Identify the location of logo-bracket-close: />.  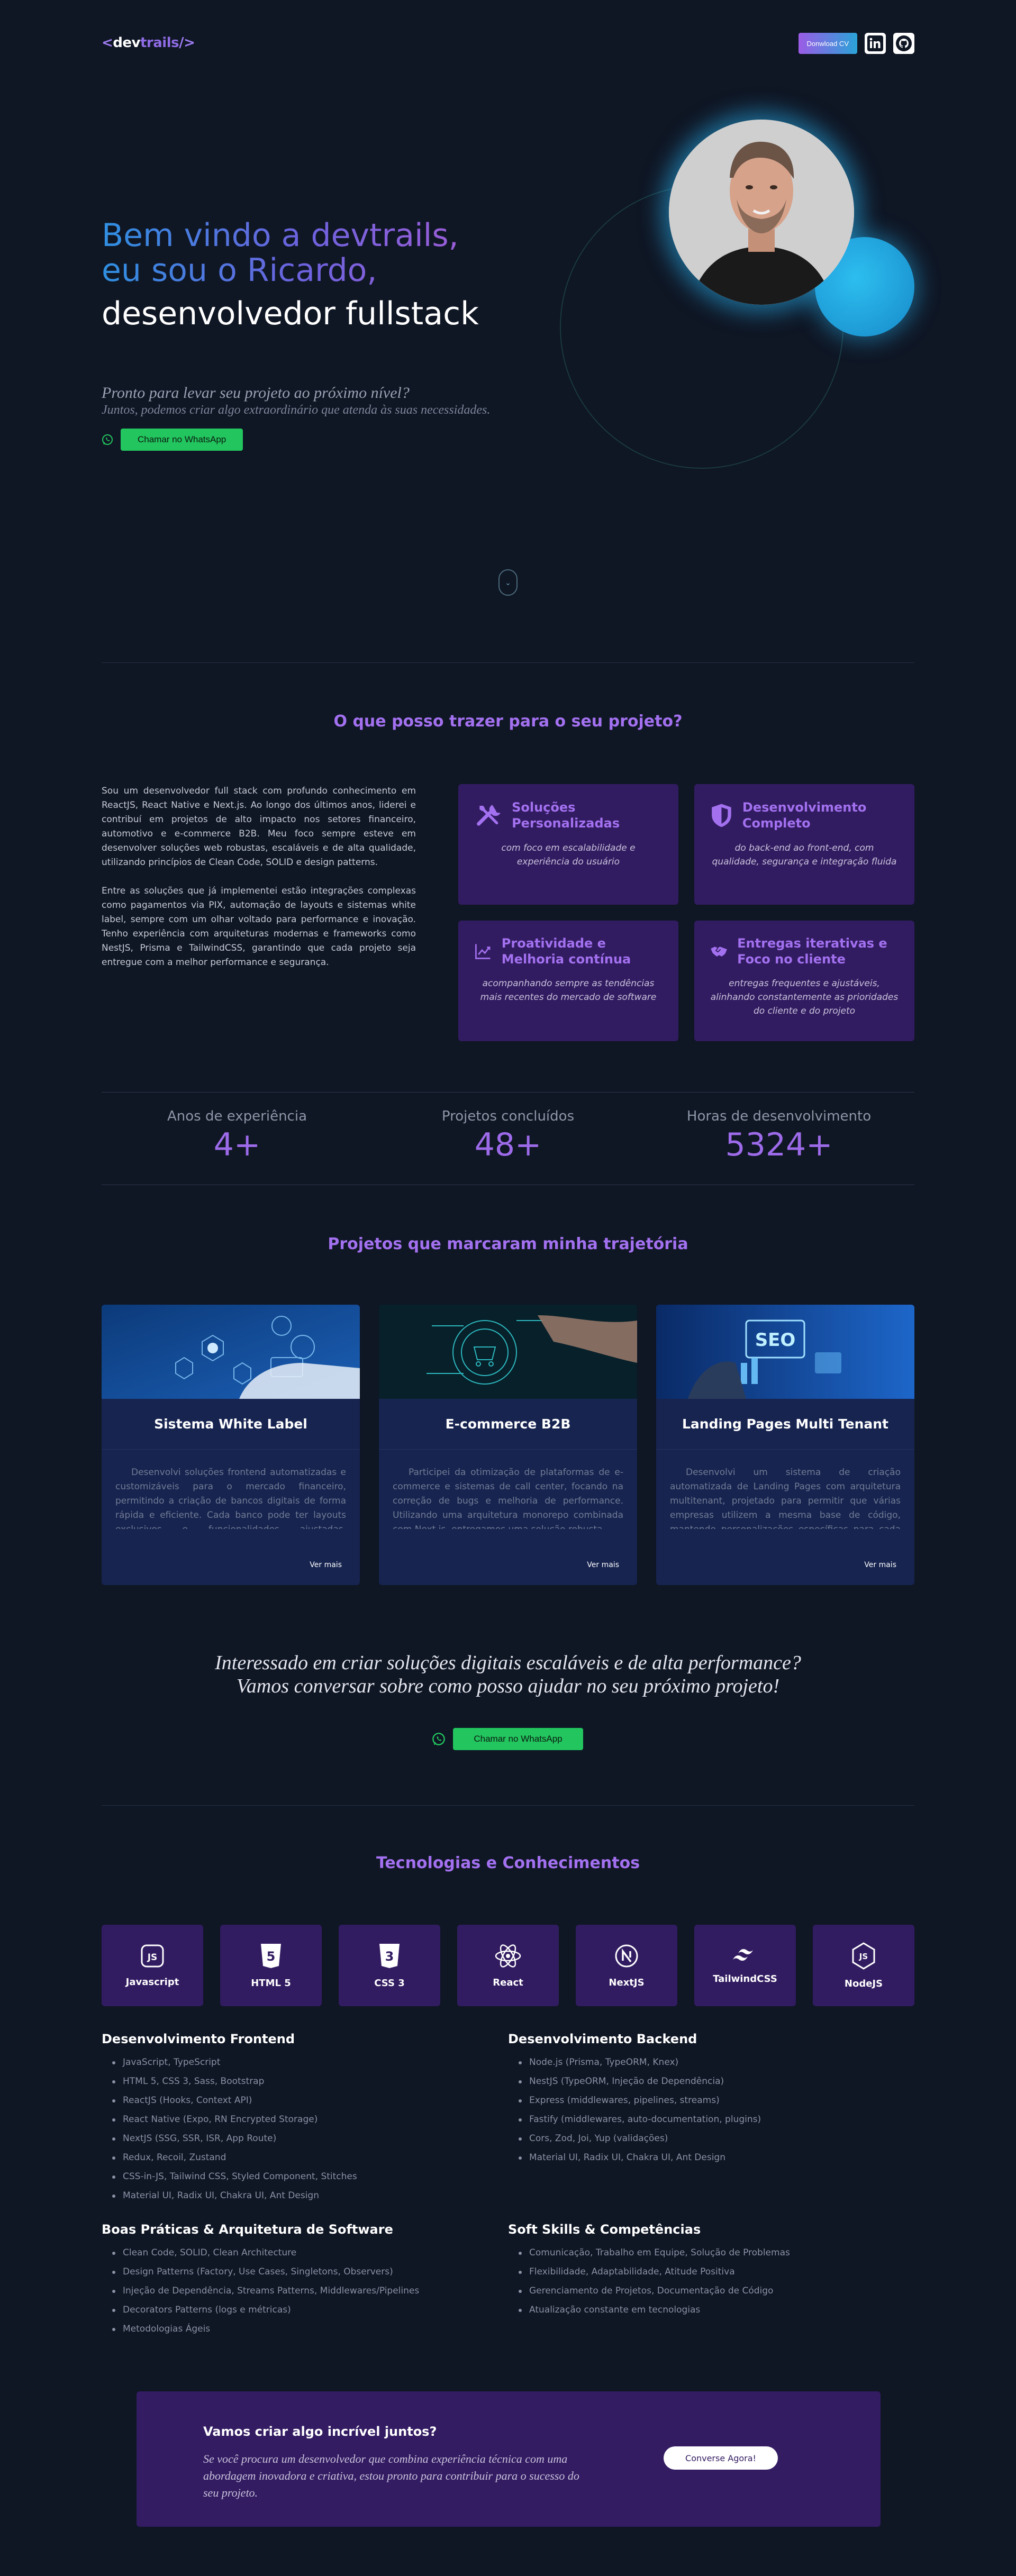
(187, 43).